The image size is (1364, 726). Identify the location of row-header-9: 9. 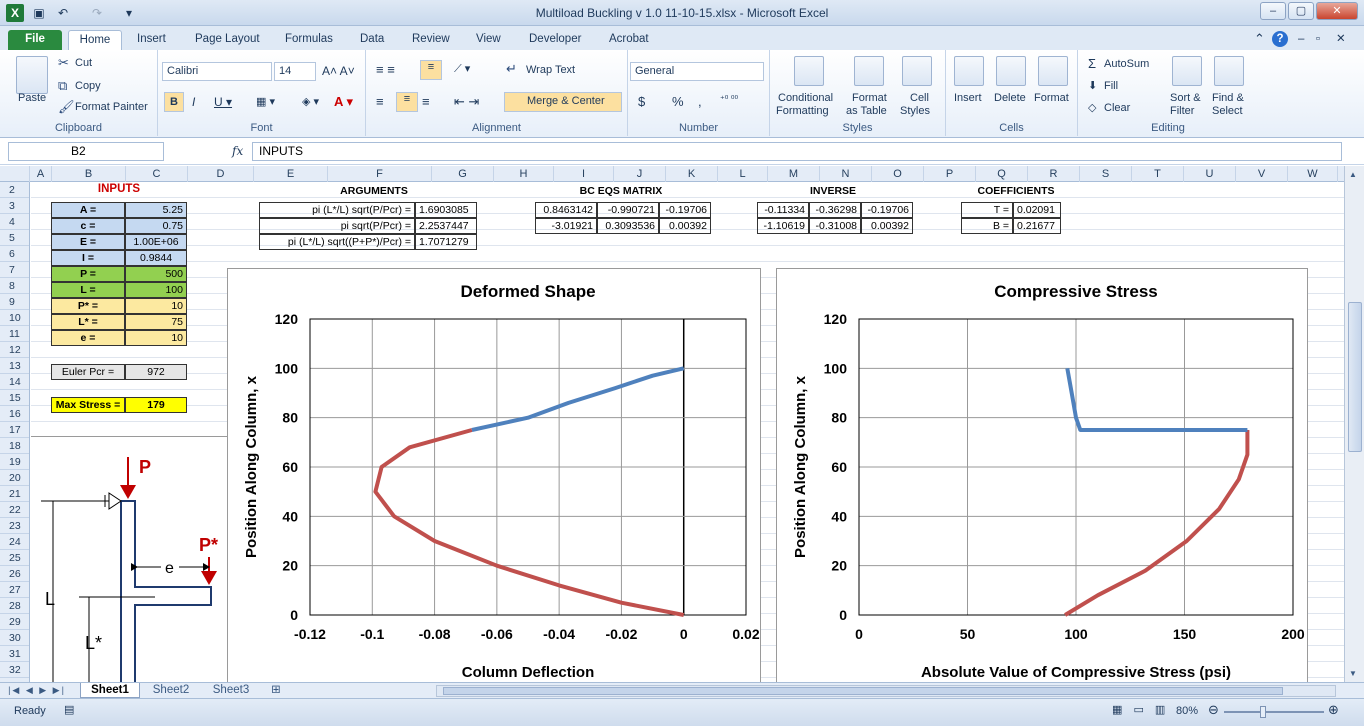
(14, 302).